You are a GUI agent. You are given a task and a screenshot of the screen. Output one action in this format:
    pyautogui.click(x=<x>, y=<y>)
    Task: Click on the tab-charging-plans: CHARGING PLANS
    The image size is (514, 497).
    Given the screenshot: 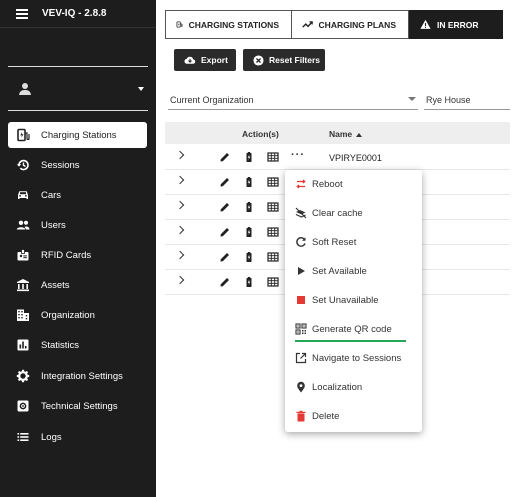 What is the action you would take?
    pyautogui.click(x=350, y=24)
    